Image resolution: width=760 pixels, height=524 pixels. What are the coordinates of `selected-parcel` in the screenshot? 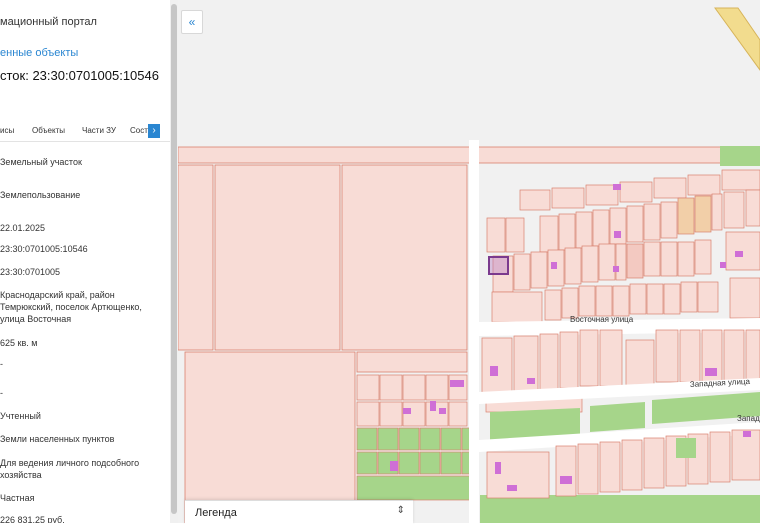 It's located at (498, 265).